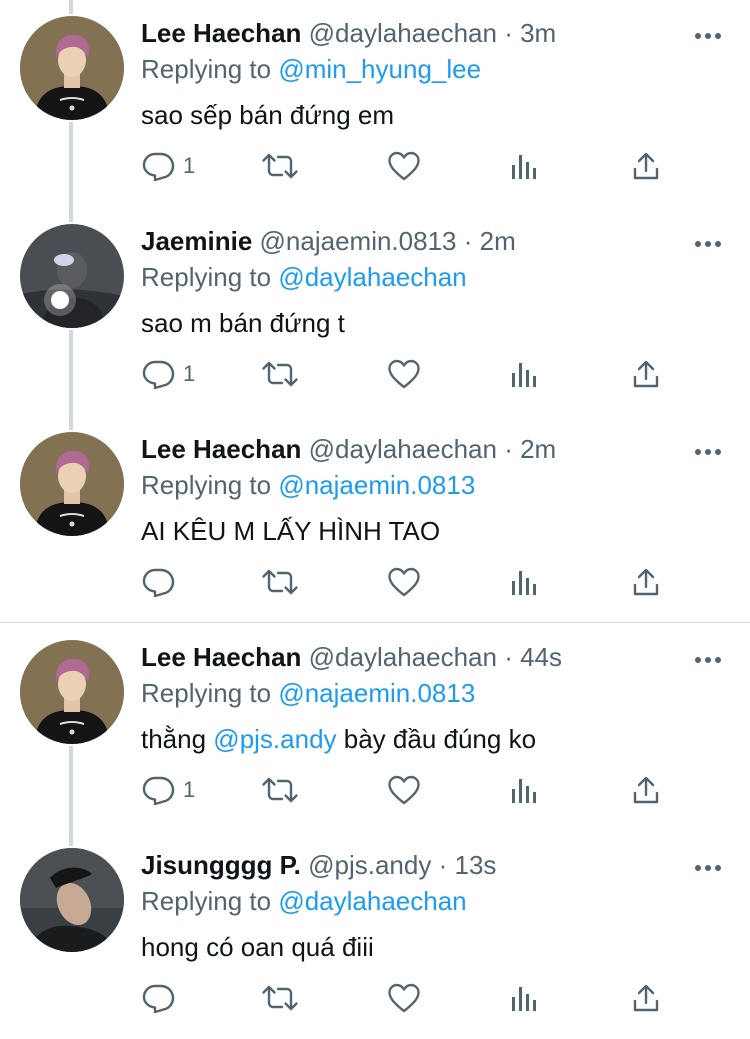 The height and width of the screenshot is (1039, 750). Describe the element at coordinates (475, 865) in the screenshot. I see `timestamp: 13s` at that location.